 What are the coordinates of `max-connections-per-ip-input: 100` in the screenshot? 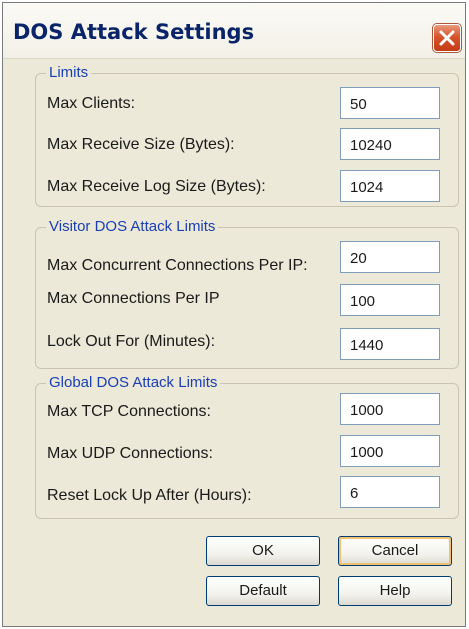 It's located at (390, 300).